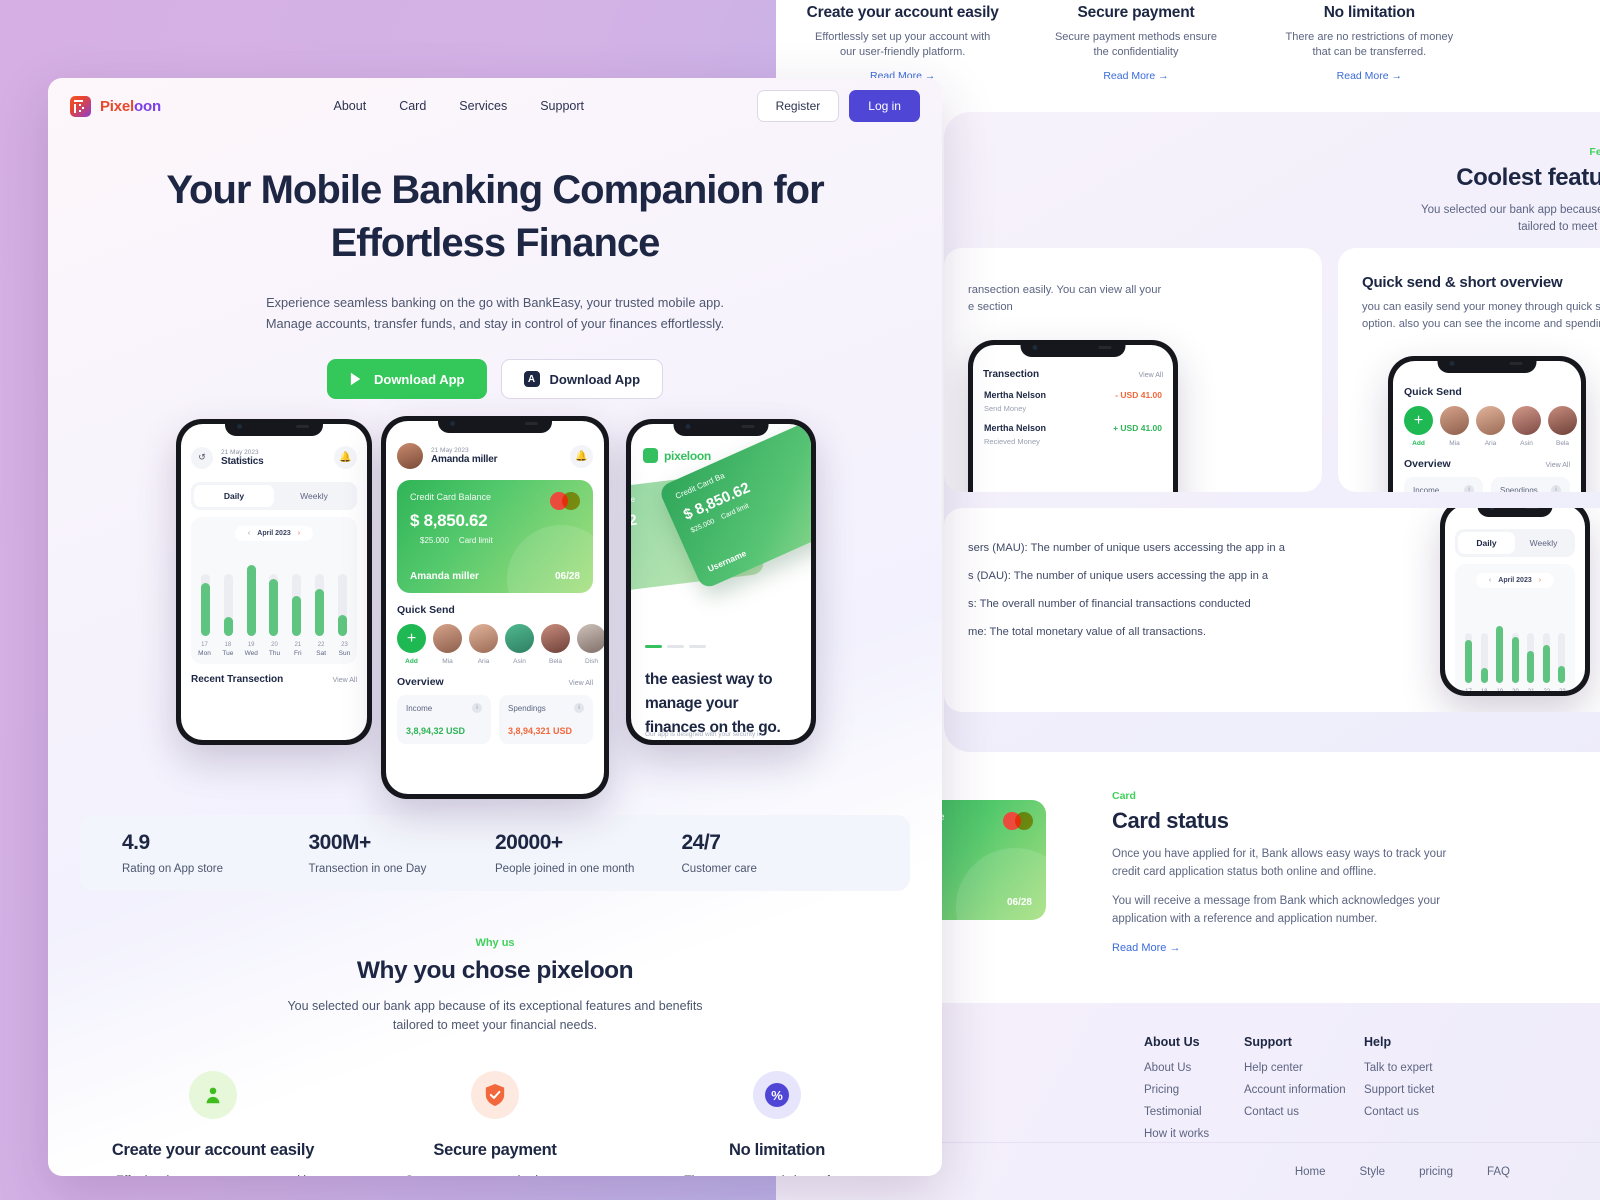 The width and height of the screenshot is (1600, 1200). Describe the element at coordinates (1519, 489) in the screenshot. I see `spendings-label: Spendings` at that location.